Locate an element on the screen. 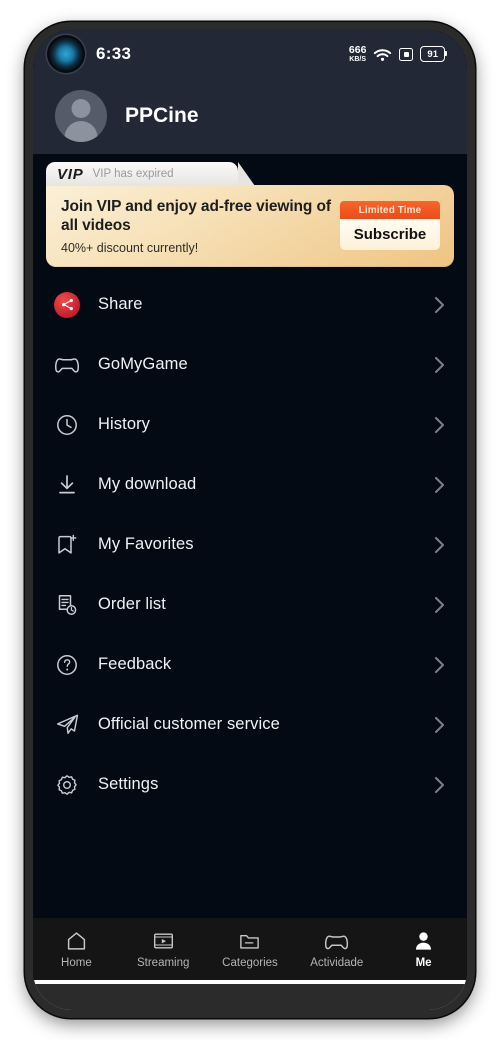 The height and width of the screenshot is (1040, 500). share-icon is located at coordinates (67, 305).